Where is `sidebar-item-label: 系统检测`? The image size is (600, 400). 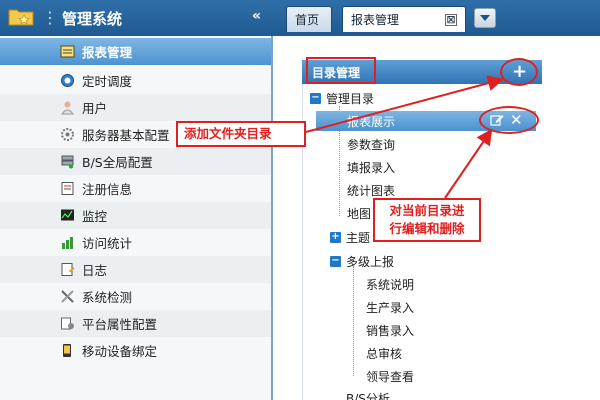 sidebar-item-label: 系统检测 is located at coordinates (107, 297).